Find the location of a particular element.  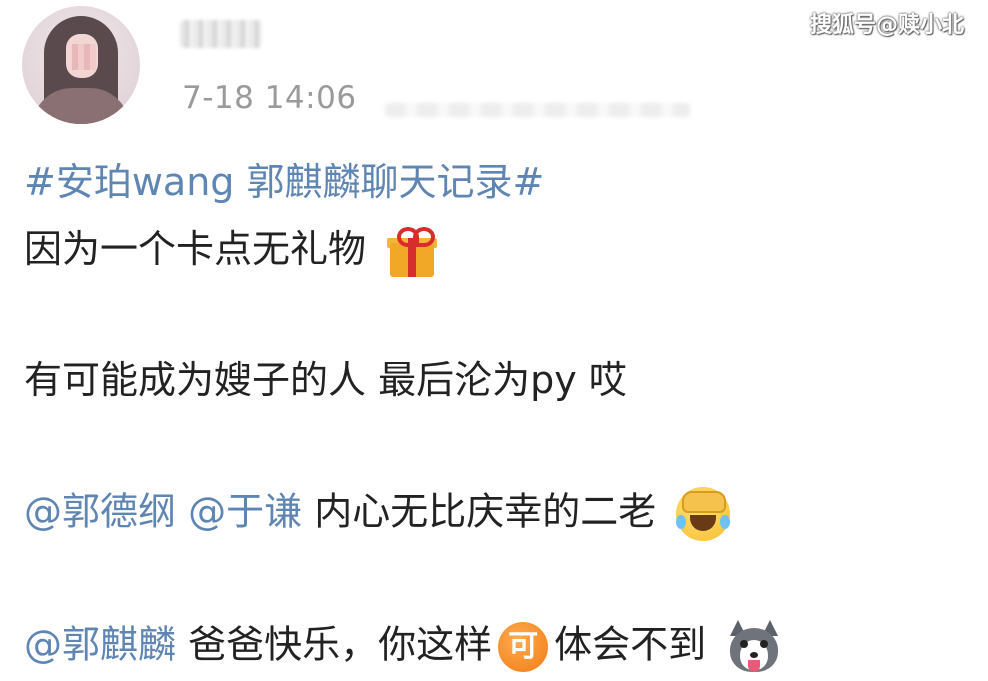

username-blurred is located at coordinates (221, 34).